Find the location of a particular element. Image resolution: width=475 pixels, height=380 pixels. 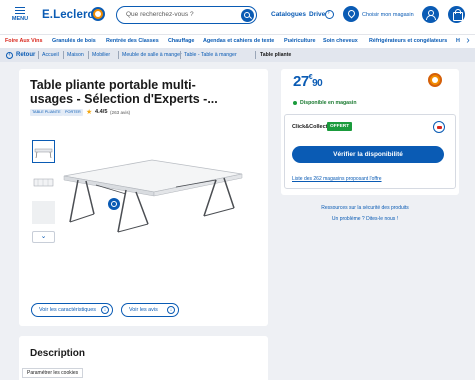

leclerc-logo-icon is located at coordinates (98, 14).